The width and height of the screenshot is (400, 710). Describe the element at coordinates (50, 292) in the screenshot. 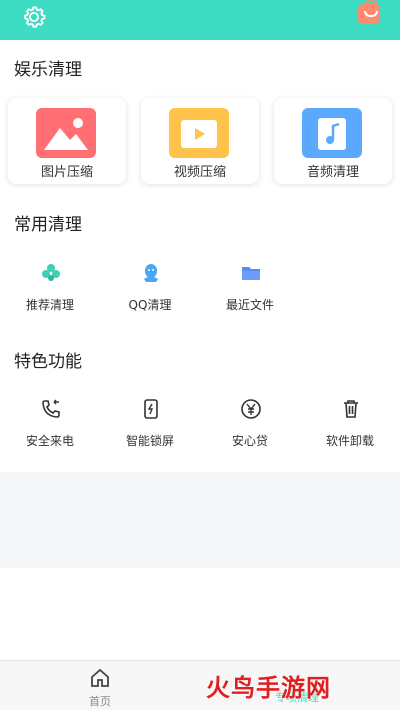

I see `item-recommend-clean: 推荐清理` at that location.